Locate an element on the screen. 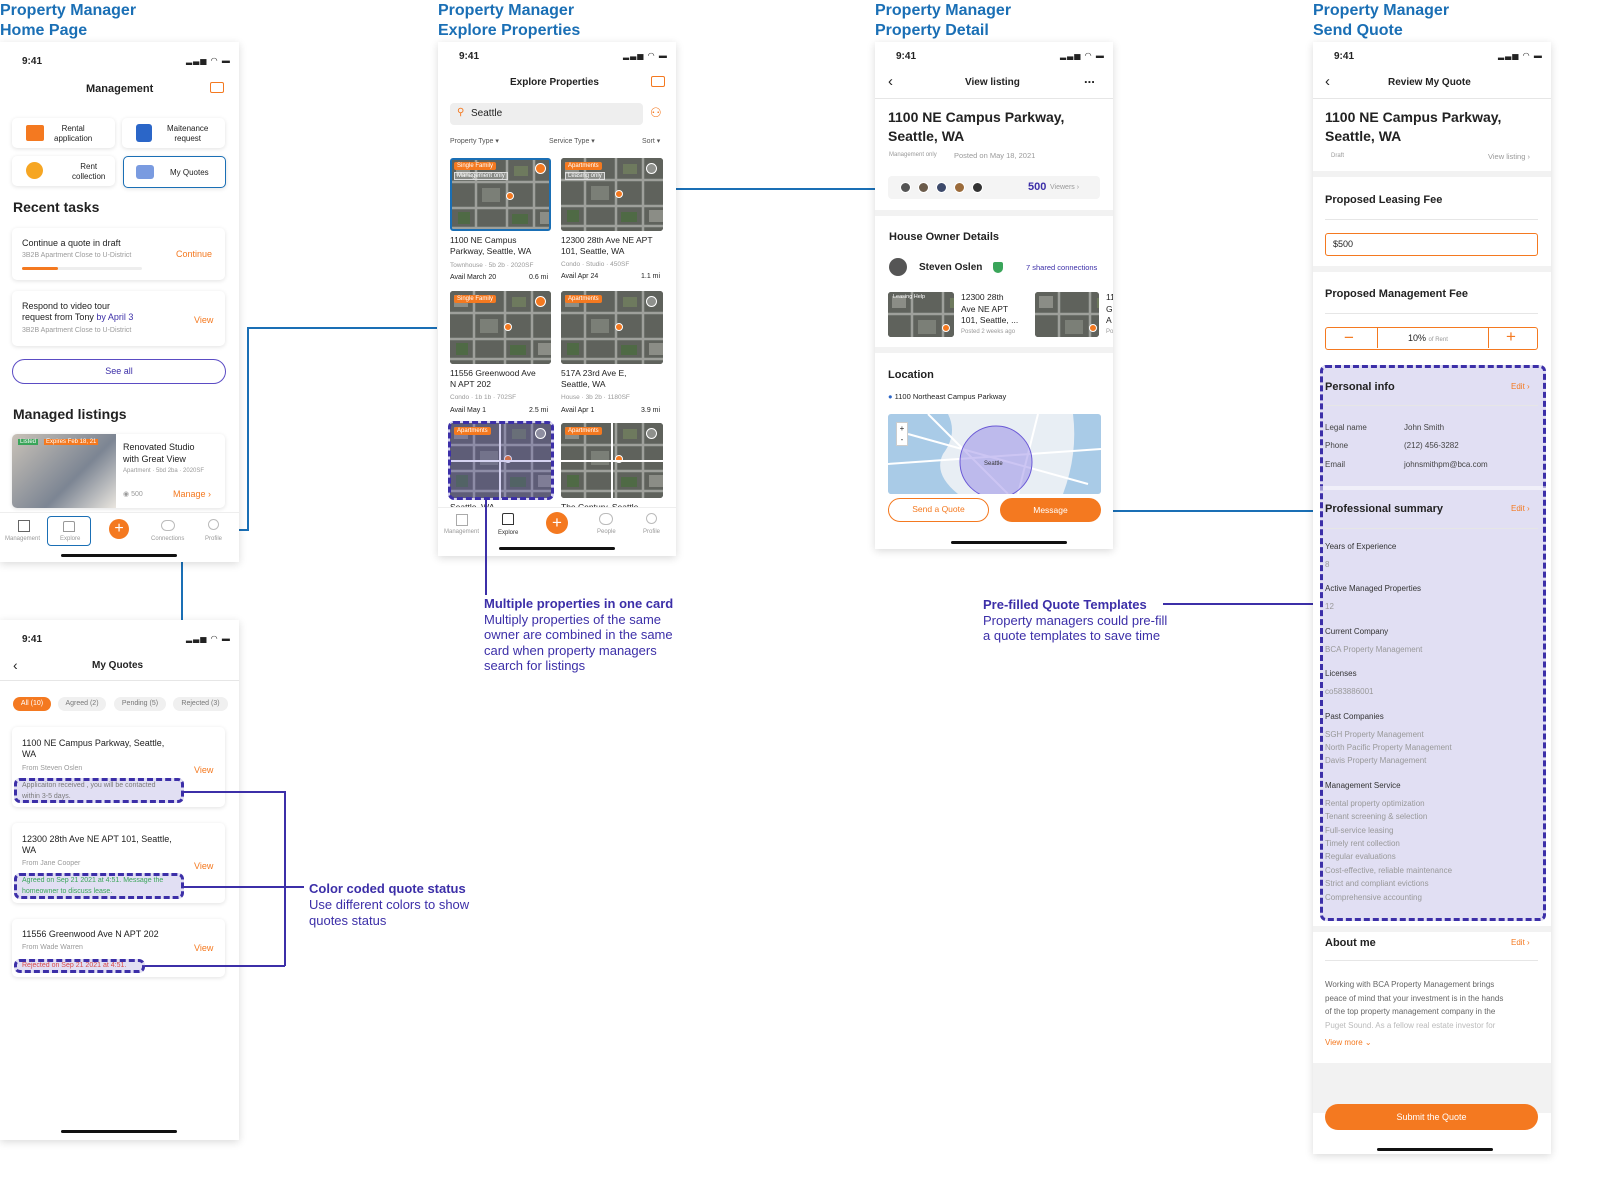 This screenshot has height=1181, width=1600. search-input: ⚲ Seattle is located at coordinates (546, 114).